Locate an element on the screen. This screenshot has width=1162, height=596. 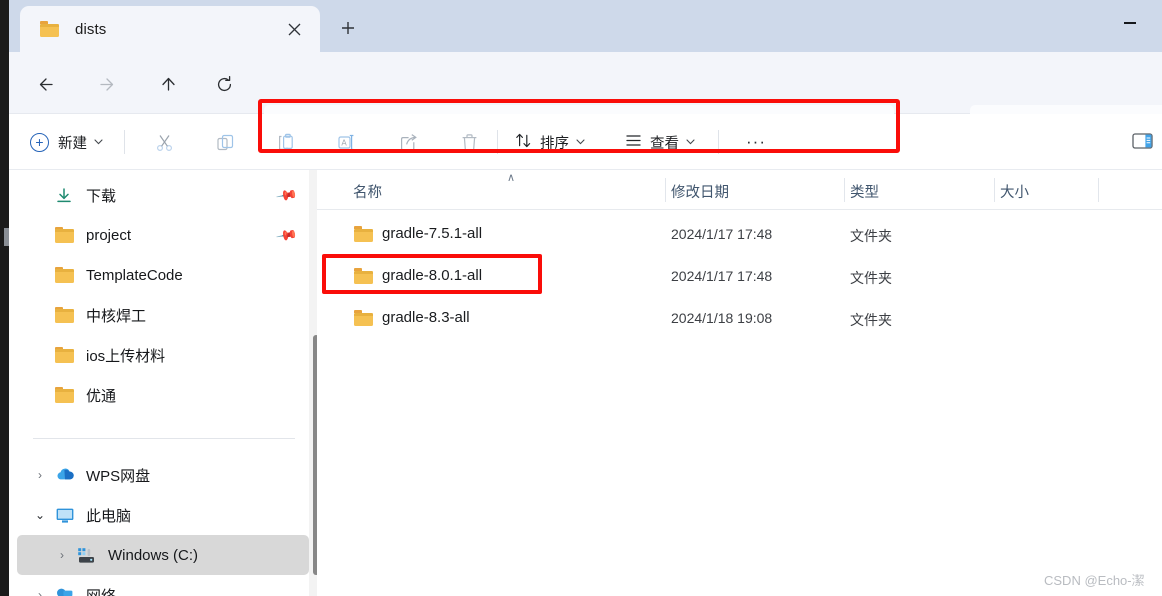
hard-drive-icon is located at coordinates (87, 555).